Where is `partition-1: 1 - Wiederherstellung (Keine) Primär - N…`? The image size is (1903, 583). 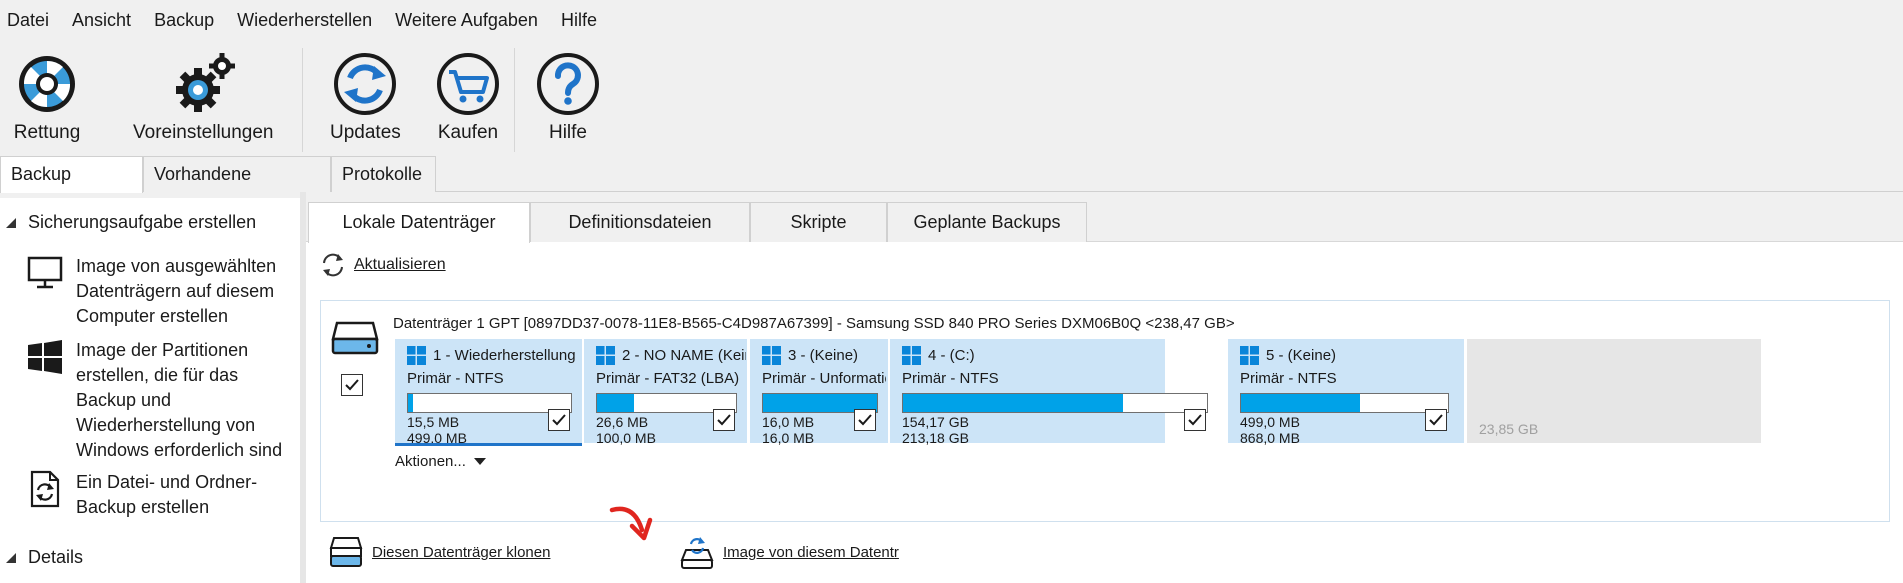
partition-1: 1 - Wiederherstellung (Keine) Primär - N… is located at coordinates (488, 392).